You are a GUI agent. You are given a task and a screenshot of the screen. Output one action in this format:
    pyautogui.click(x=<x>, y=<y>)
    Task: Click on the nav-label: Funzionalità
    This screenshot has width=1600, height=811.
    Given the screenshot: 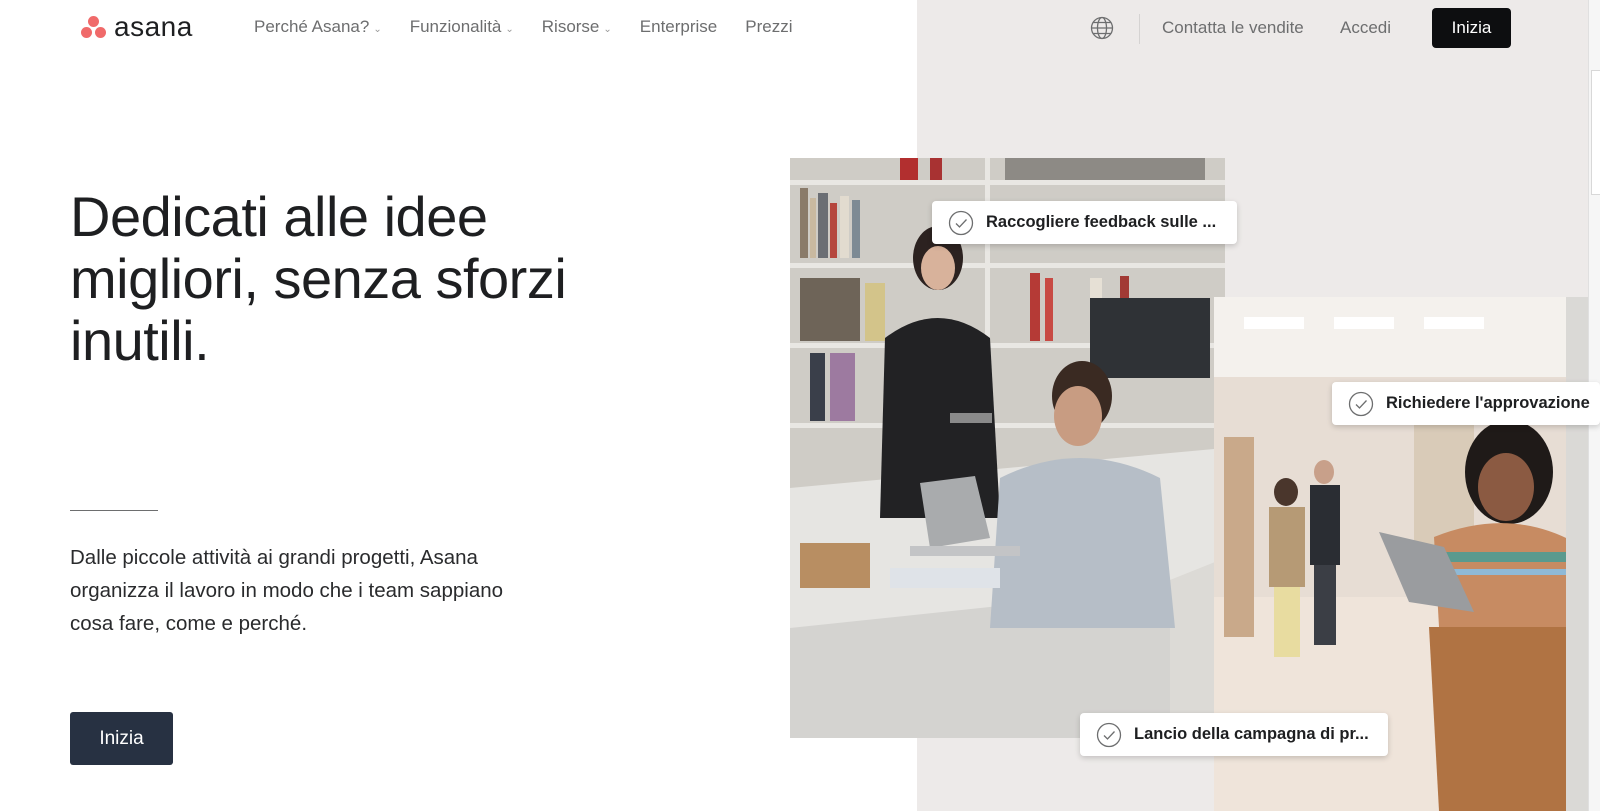 What is the action you would take?
    pyautogui.click(x=455, y=26)
    